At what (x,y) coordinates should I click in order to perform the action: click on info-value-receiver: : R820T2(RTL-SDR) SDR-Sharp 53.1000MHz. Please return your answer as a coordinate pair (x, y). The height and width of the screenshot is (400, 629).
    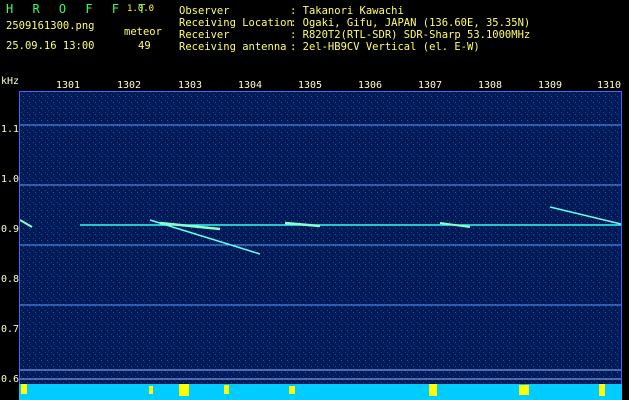
    Looking at the image, I should click on (410, 35).